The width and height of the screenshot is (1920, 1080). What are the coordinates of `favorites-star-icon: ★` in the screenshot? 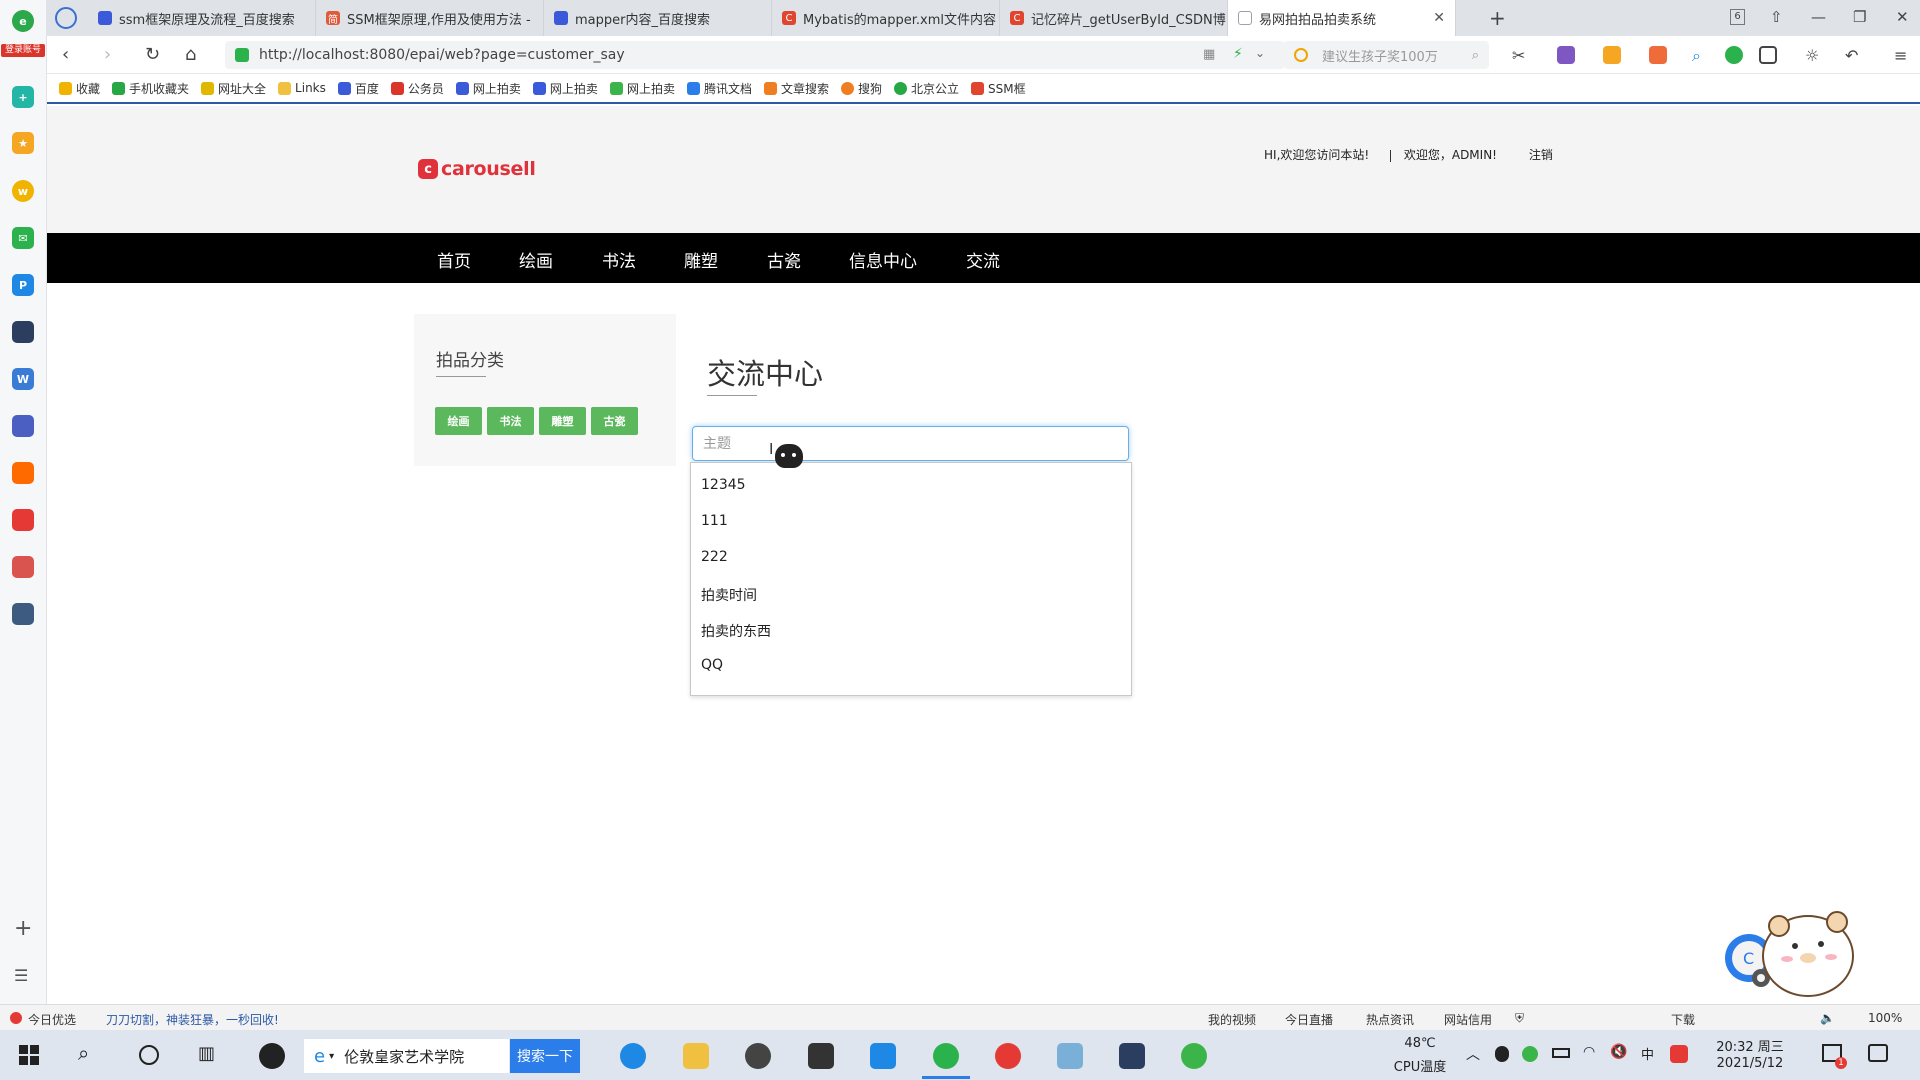 It's located at (23, 143).